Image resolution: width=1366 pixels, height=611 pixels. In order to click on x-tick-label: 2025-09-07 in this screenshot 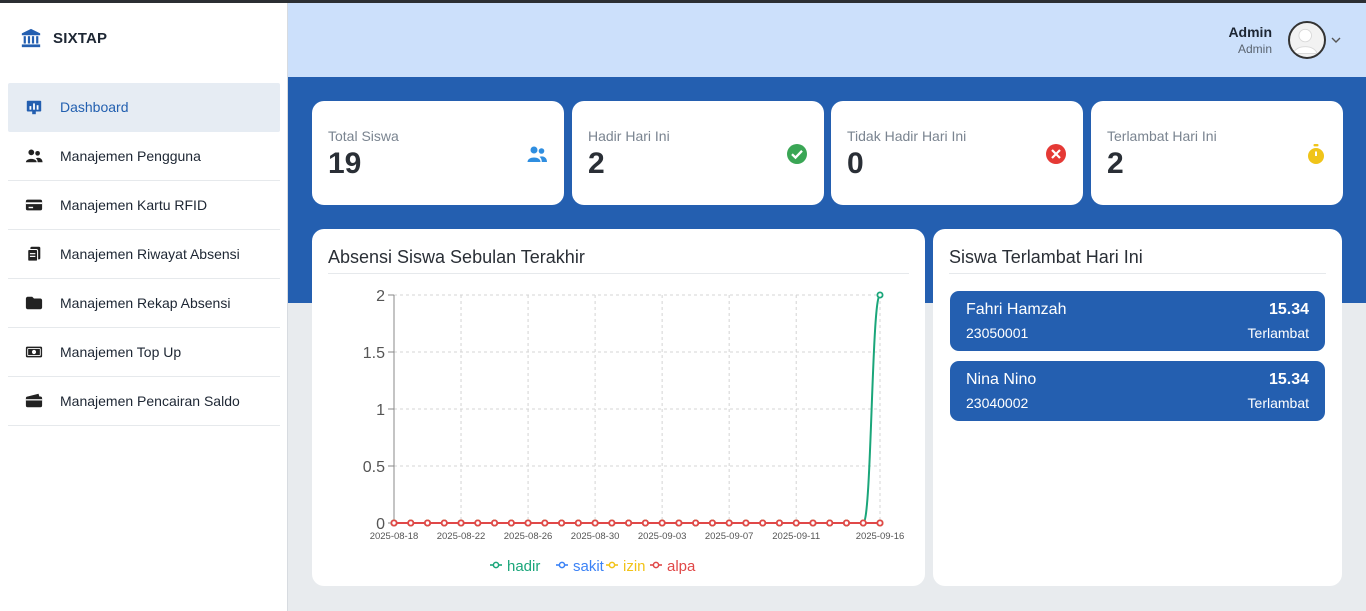, I will do `click(729, 536)`.